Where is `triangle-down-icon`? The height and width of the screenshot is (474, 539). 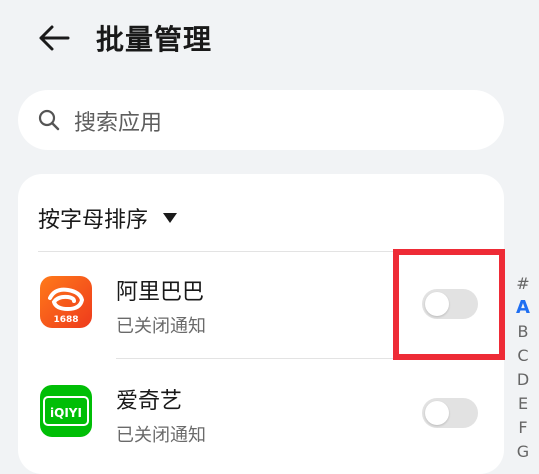 triangle-down-icon is located at coordinates (170, 218).